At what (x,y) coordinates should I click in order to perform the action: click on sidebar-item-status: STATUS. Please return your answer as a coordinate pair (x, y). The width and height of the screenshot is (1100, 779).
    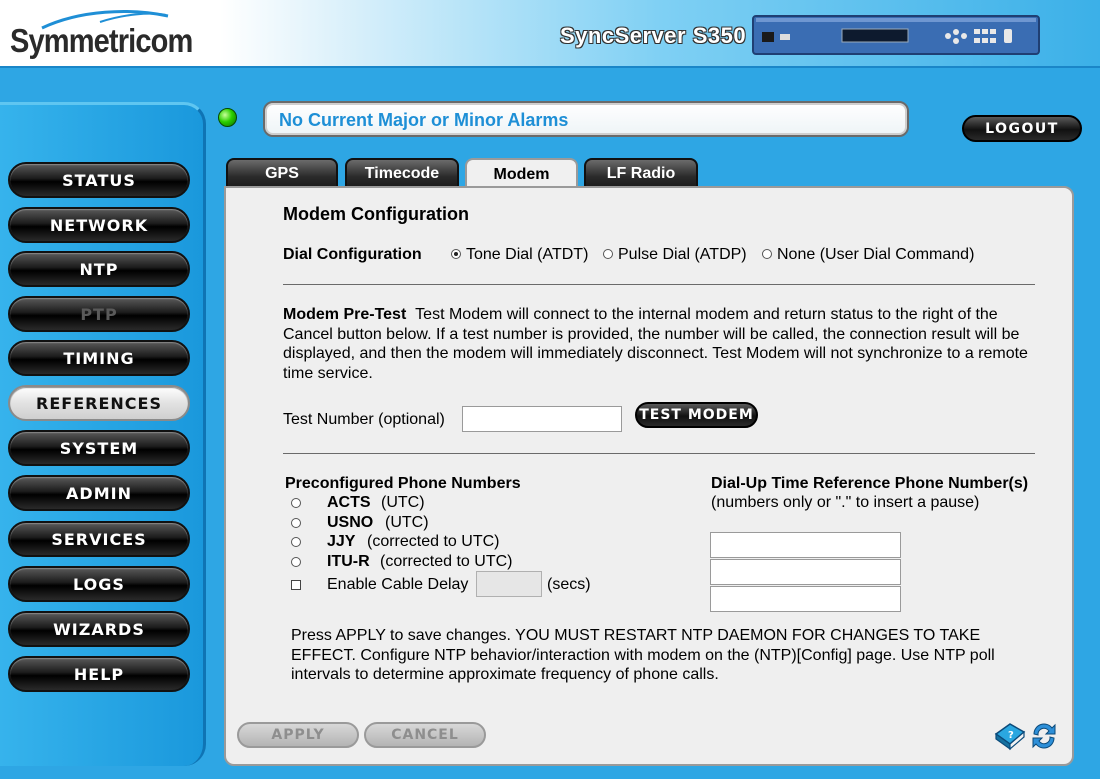
    Looking at the image, I should click on (99, 180).